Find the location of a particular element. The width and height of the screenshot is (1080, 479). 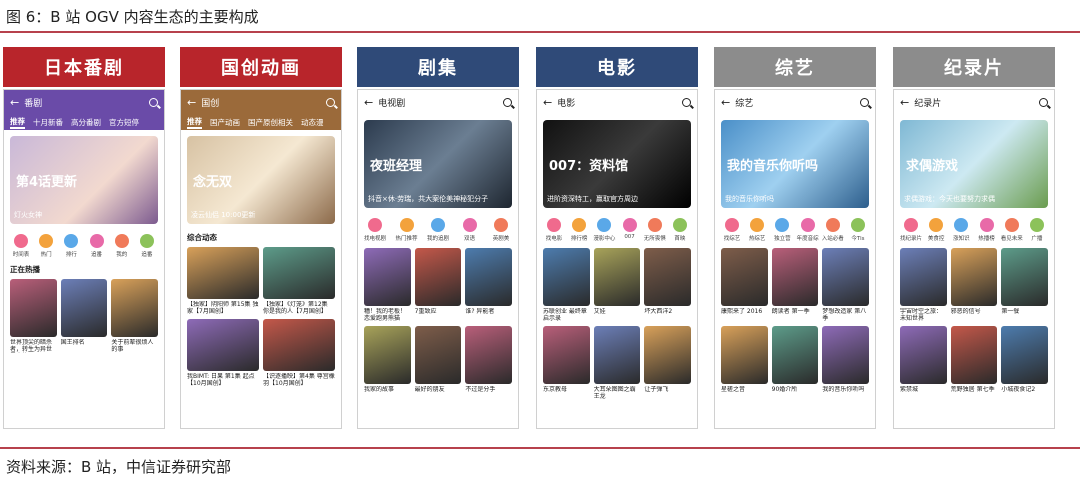

quick-entry: 热门 is located at coordinates (46, 246).